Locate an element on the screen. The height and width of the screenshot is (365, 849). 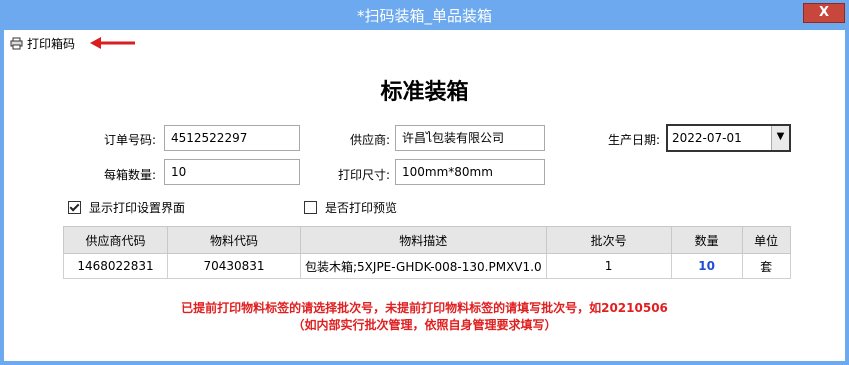
batch-instruction-subnote: （如内部实行批次管理，依照自身管理要求填写） is located at coordinates (424, 325).